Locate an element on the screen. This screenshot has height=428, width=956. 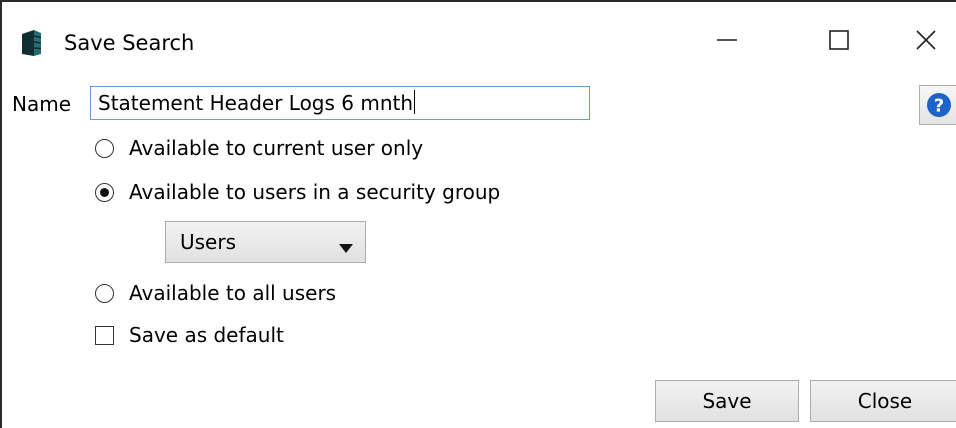
name-label: Name is located at coordinates (42, 104).